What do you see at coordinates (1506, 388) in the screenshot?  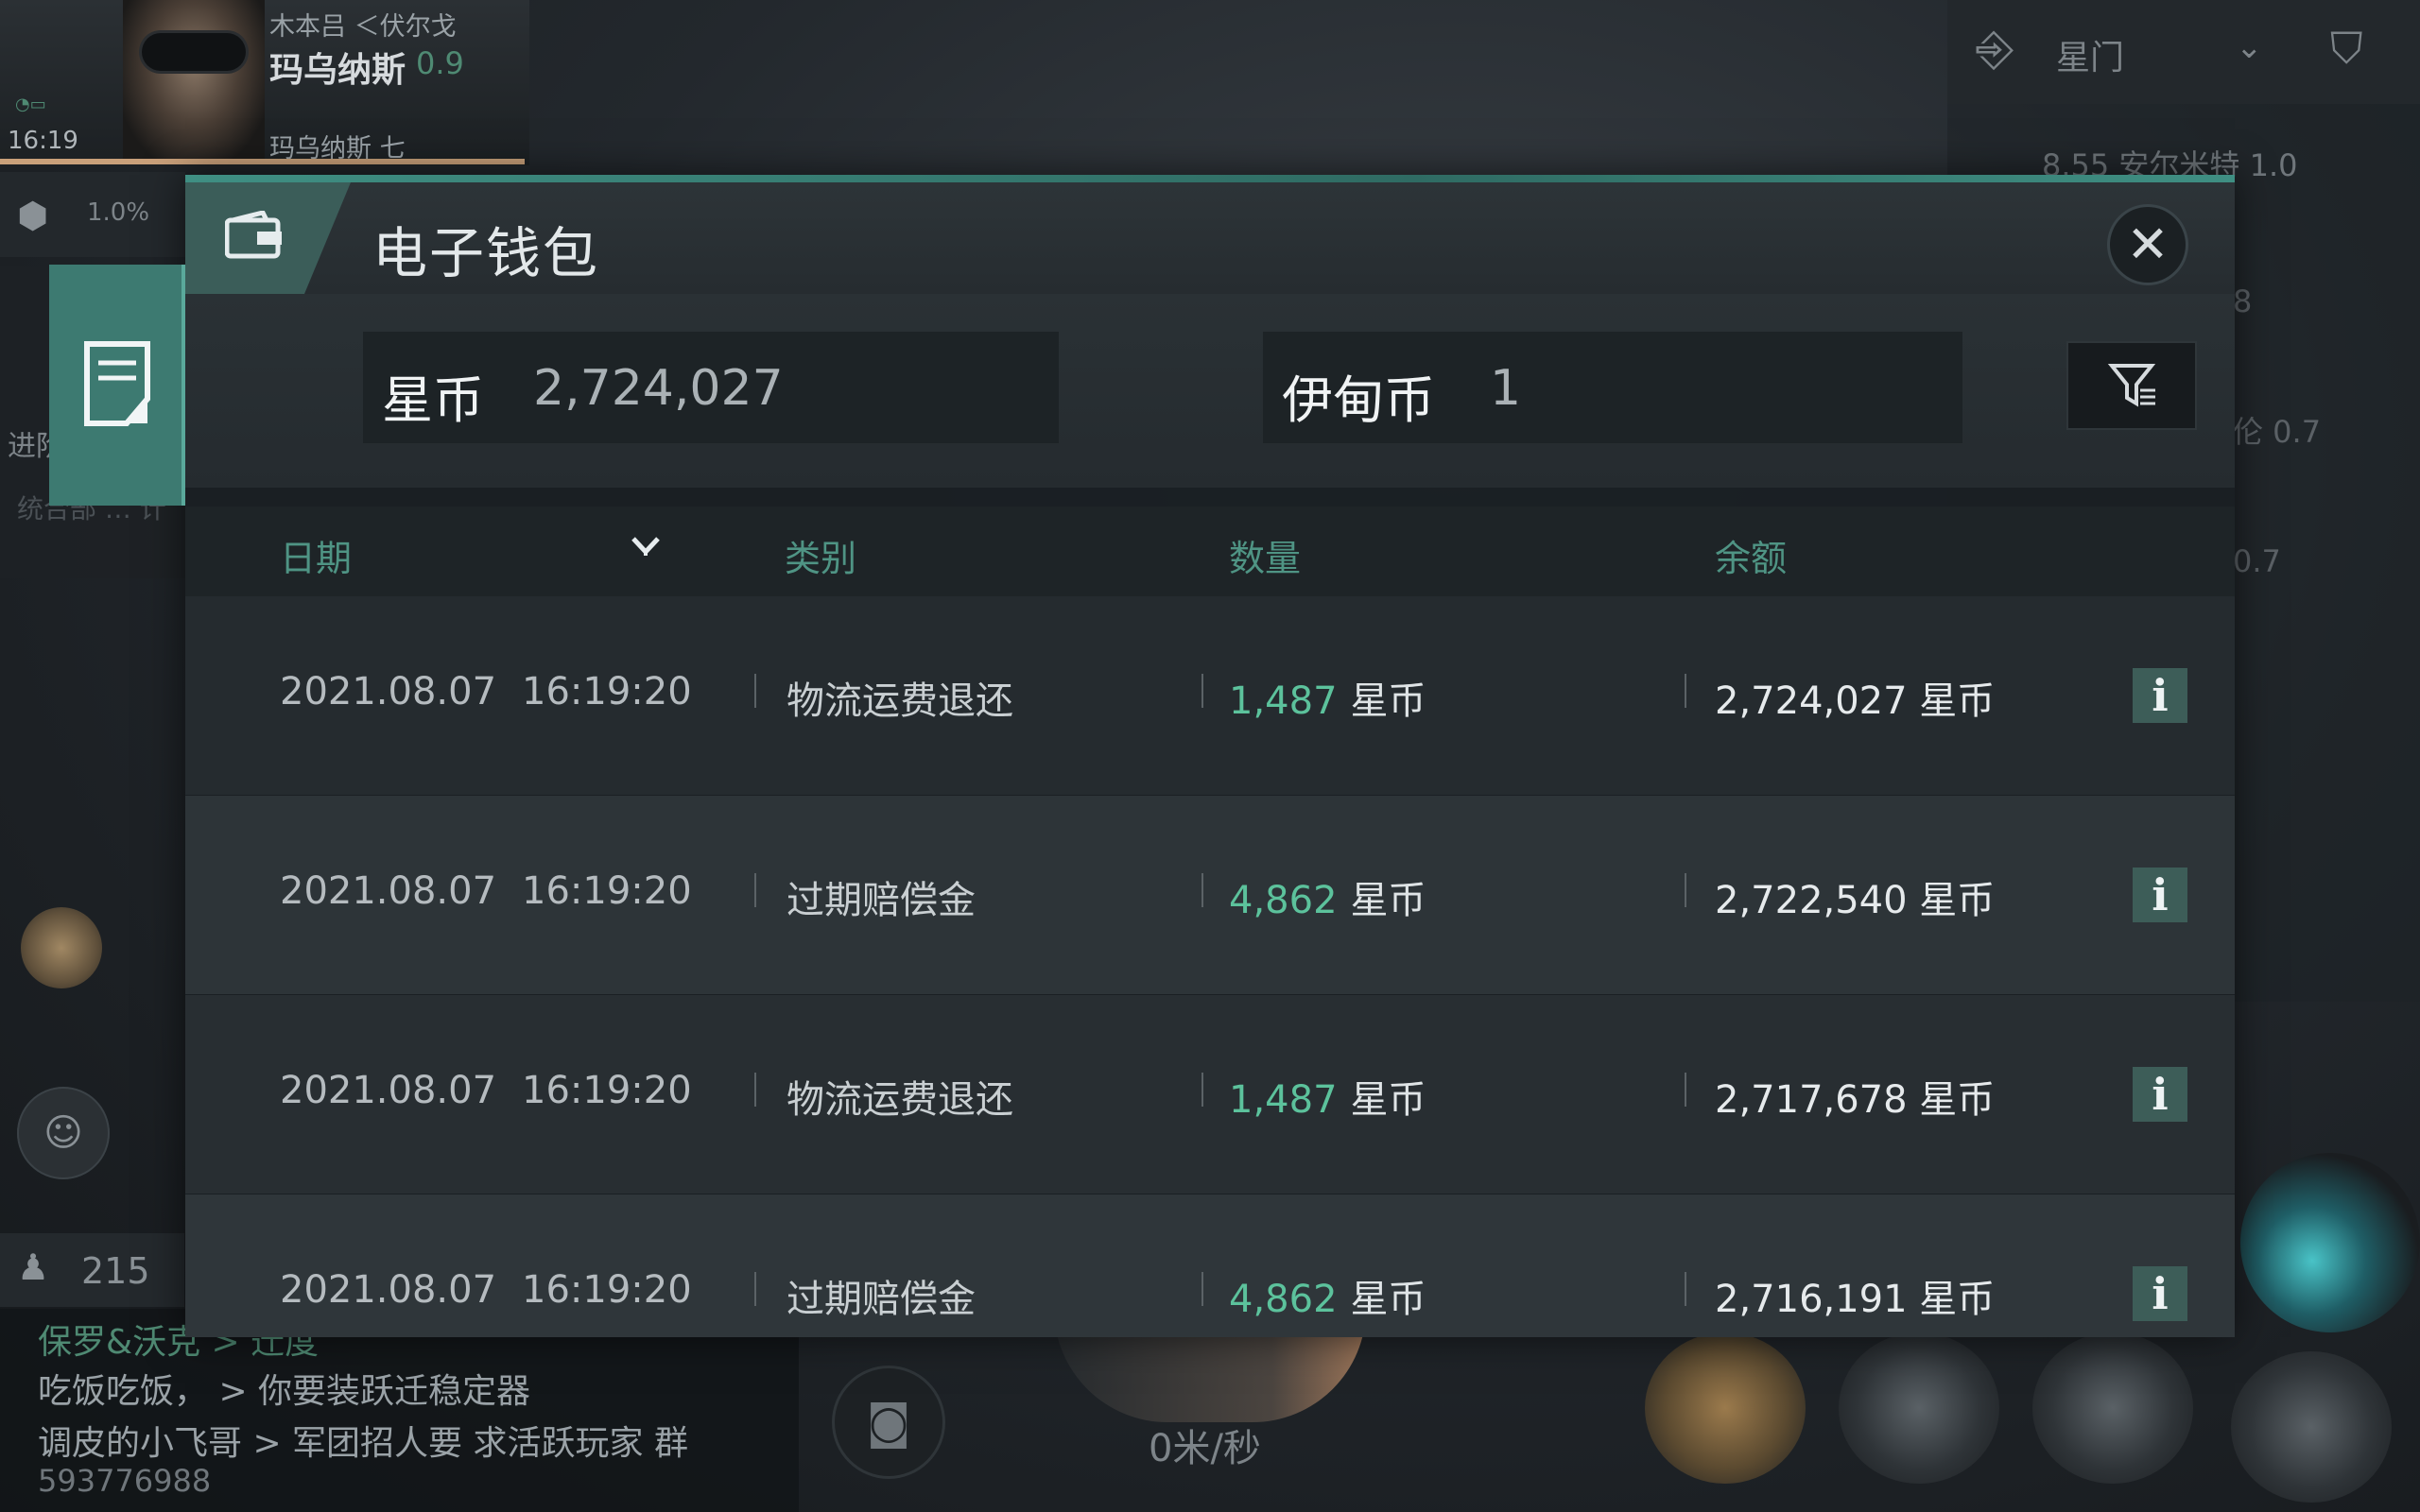 I see `eden-coin-value: 1` at bounding box center [1506, 388].